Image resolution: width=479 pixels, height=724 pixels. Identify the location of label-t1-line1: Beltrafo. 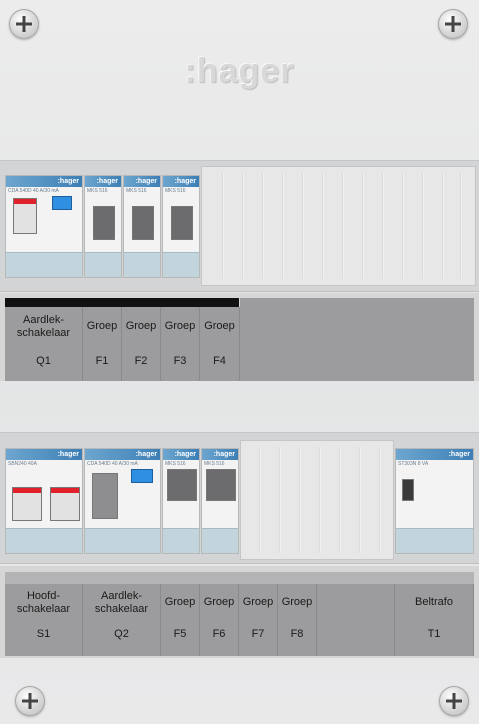
(434, 602).